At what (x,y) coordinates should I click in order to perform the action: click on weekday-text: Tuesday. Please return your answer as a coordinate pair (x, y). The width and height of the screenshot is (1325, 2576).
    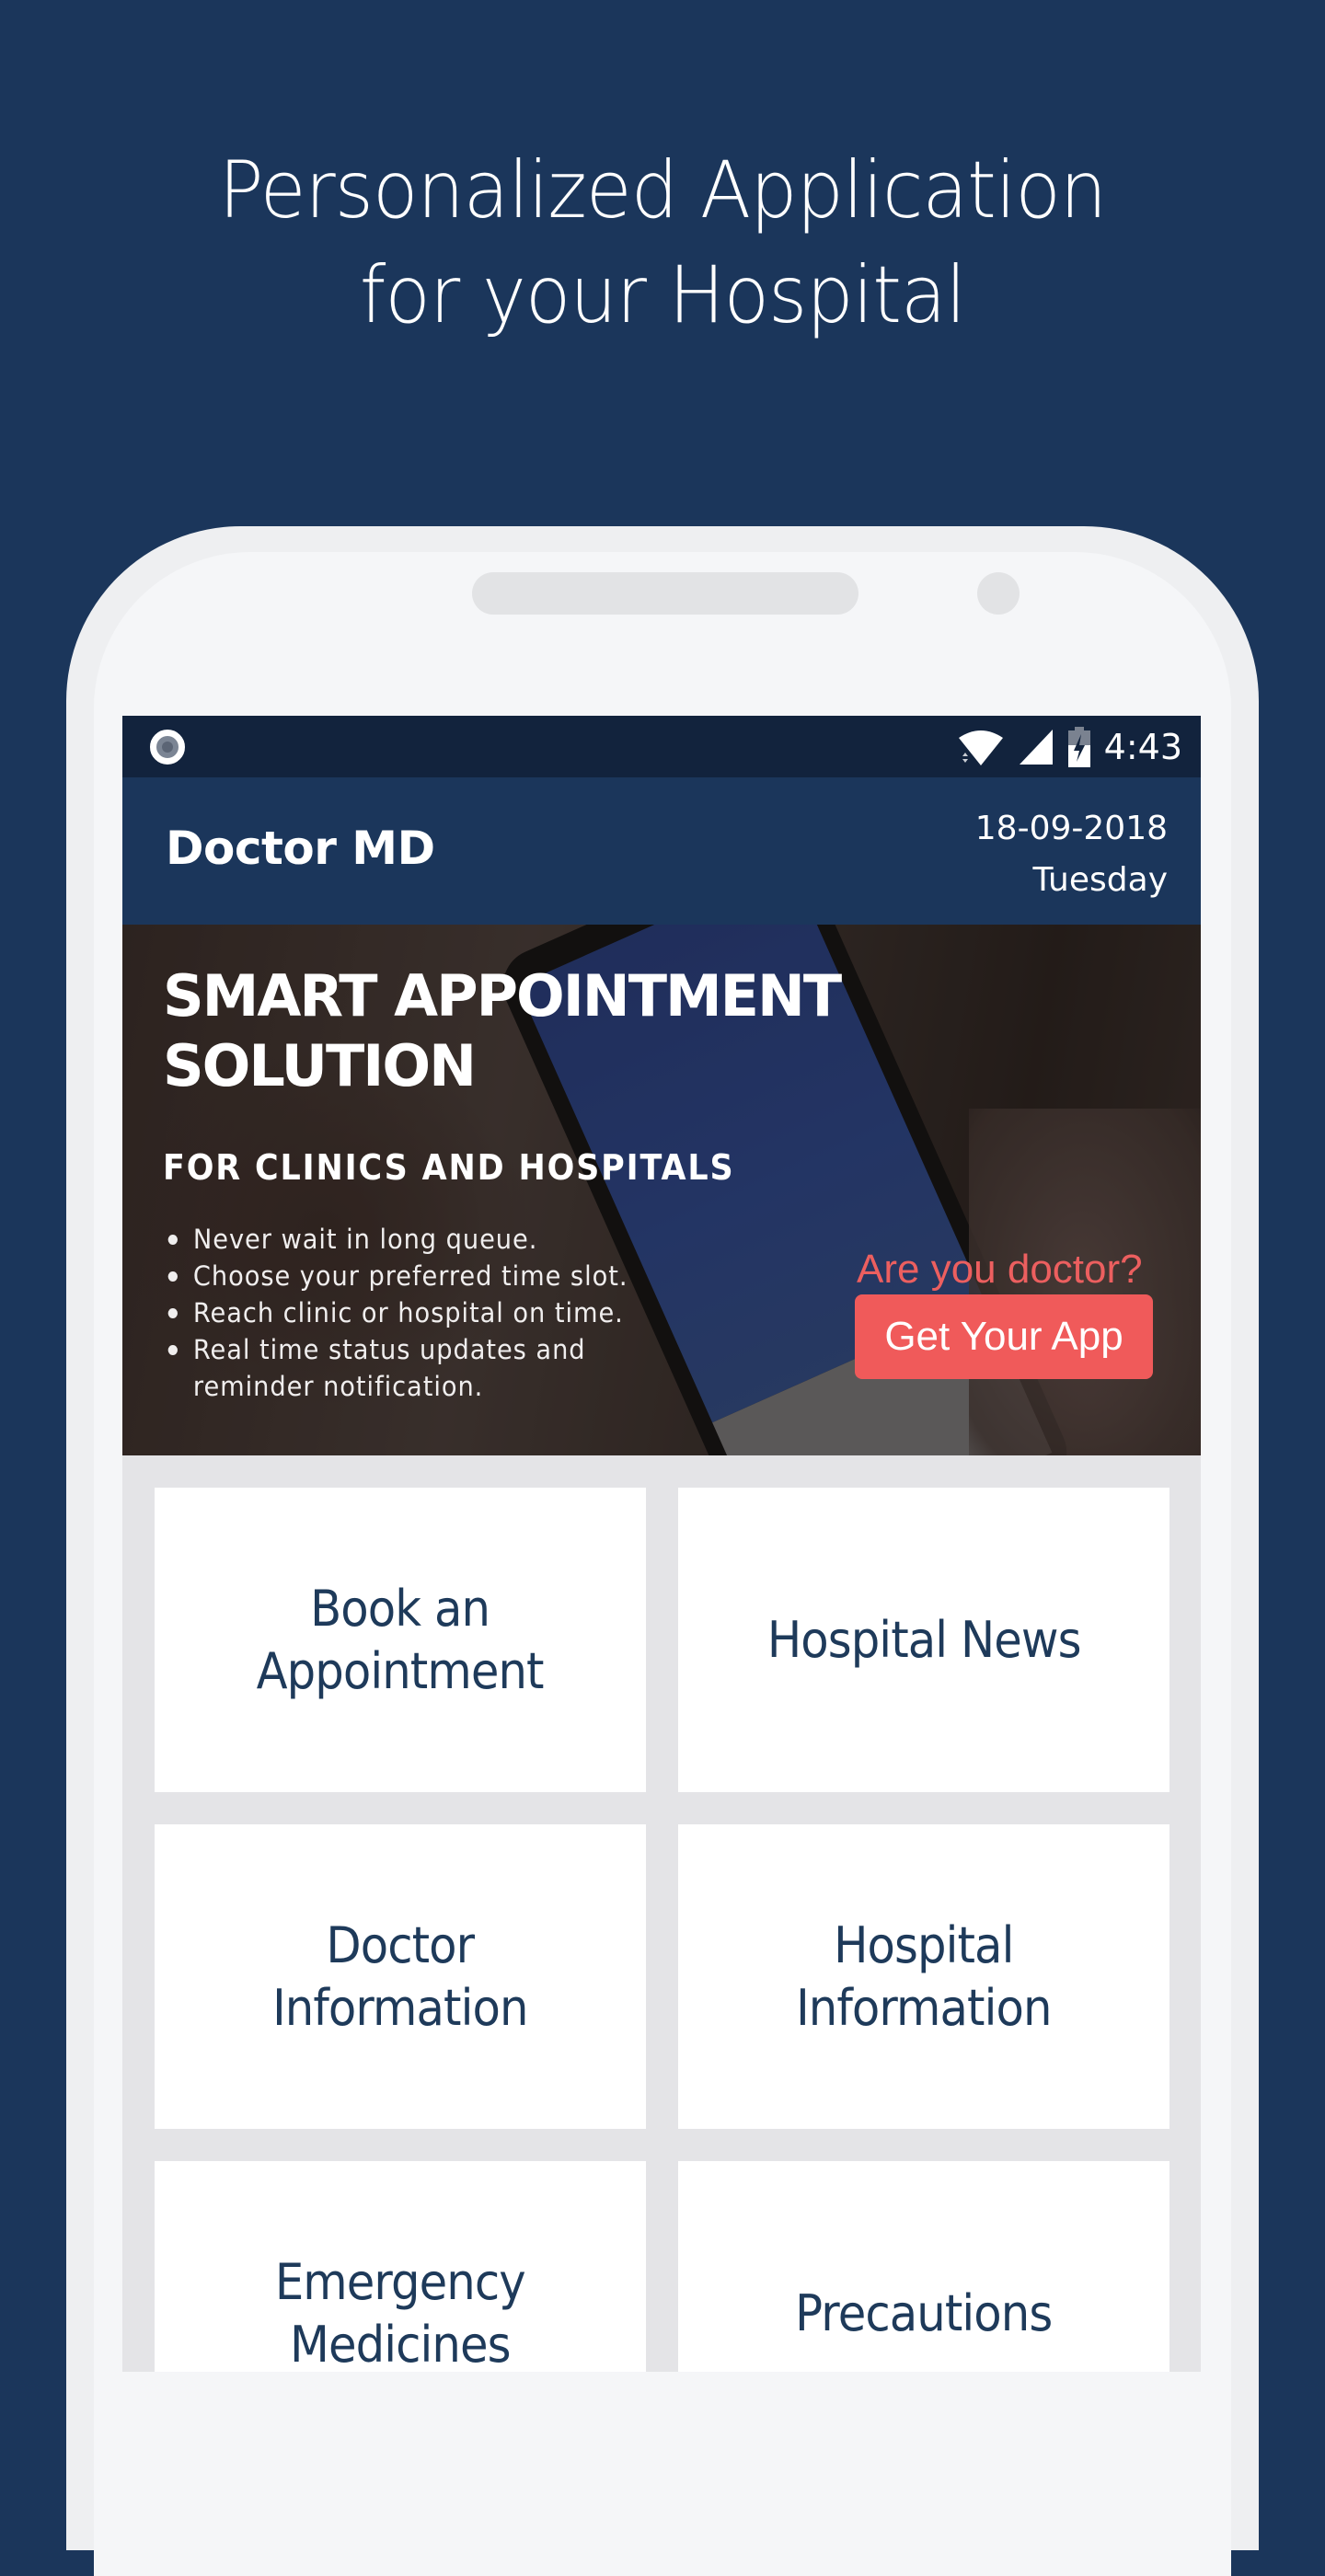
    Looking at the image, I should click on (1100, 880).